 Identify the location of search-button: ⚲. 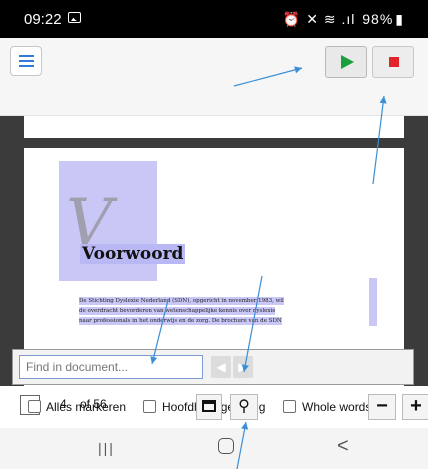
(244, 407).